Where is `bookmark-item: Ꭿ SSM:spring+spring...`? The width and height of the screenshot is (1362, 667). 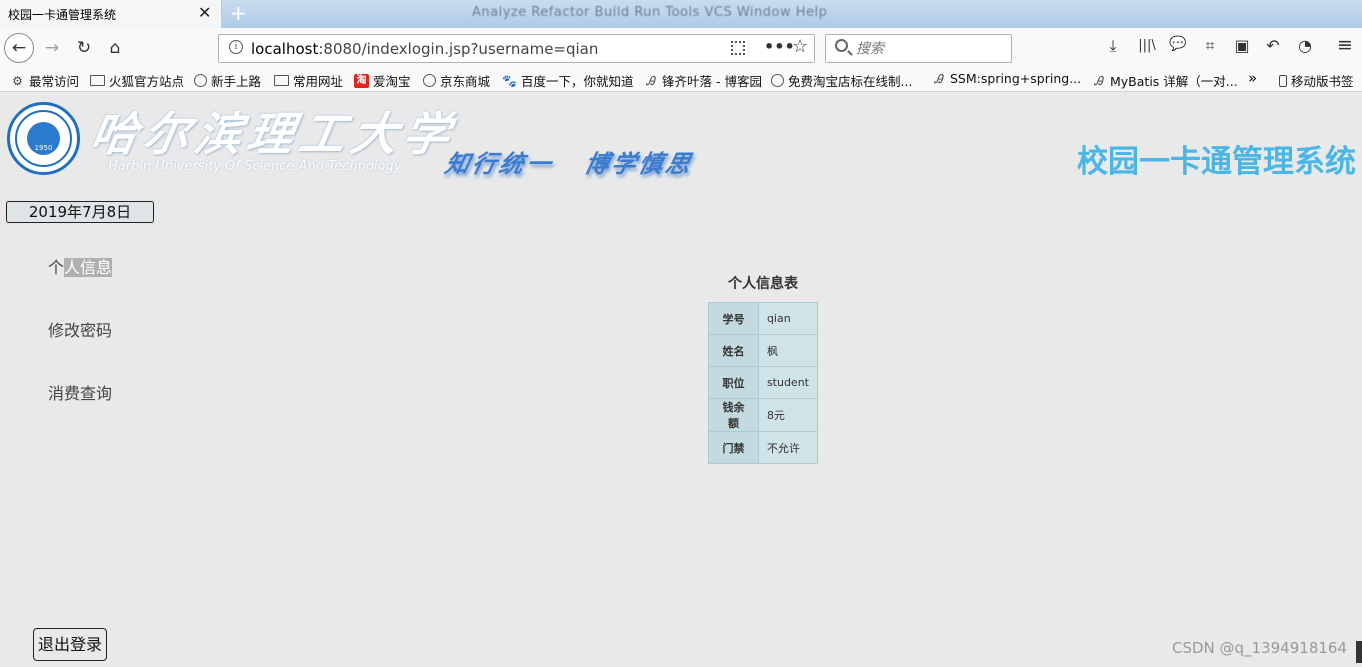
bookmark-item: Ꭿ SSM:spring+spring... is located at coordinates (1006, 78).